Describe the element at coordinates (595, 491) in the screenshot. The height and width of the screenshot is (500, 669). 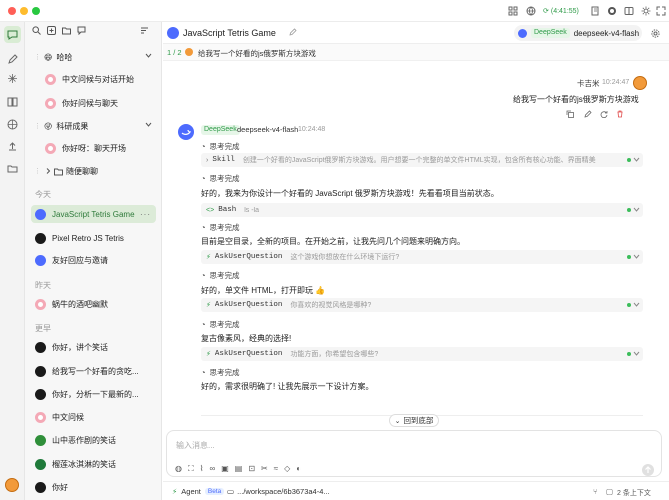
I see `branch-icon: ⑂` at that location.